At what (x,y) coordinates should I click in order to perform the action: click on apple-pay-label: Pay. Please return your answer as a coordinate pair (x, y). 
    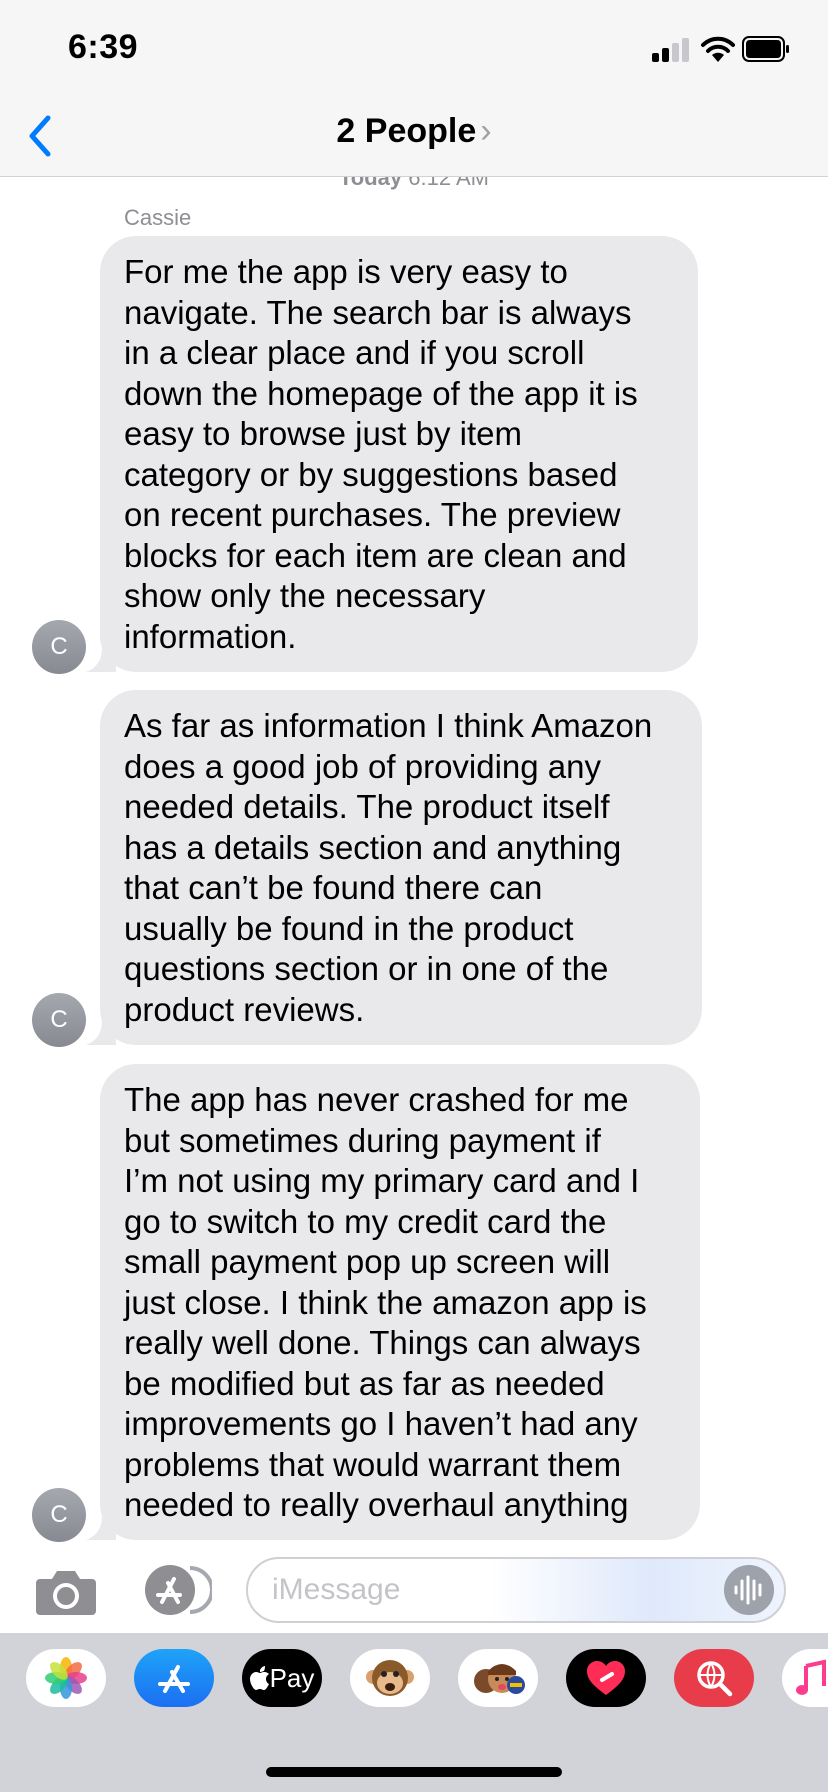
    Looking at the image, I should click on (292, 1677).